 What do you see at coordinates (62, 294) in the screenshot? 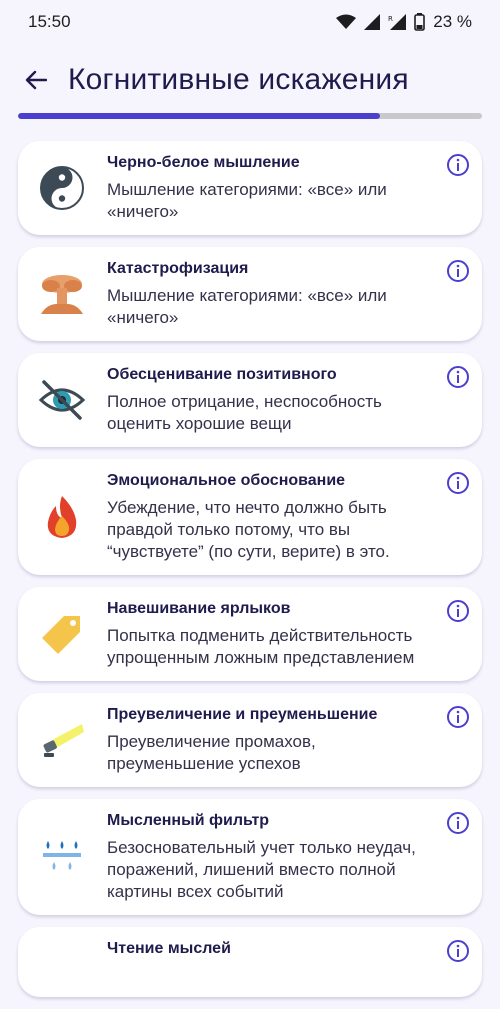
I see `explosion-icon` at bounding box center [62, 294].